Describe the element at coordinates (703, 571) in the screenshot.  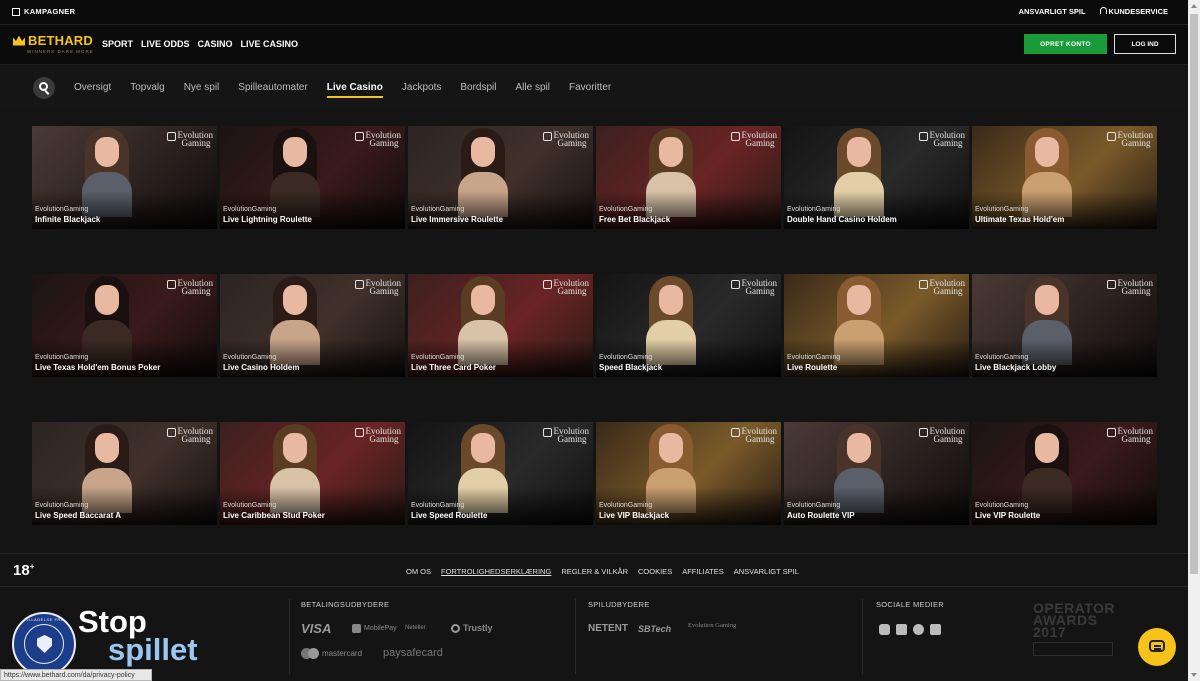
I see `footer-link: AFFILIATES` at that location.